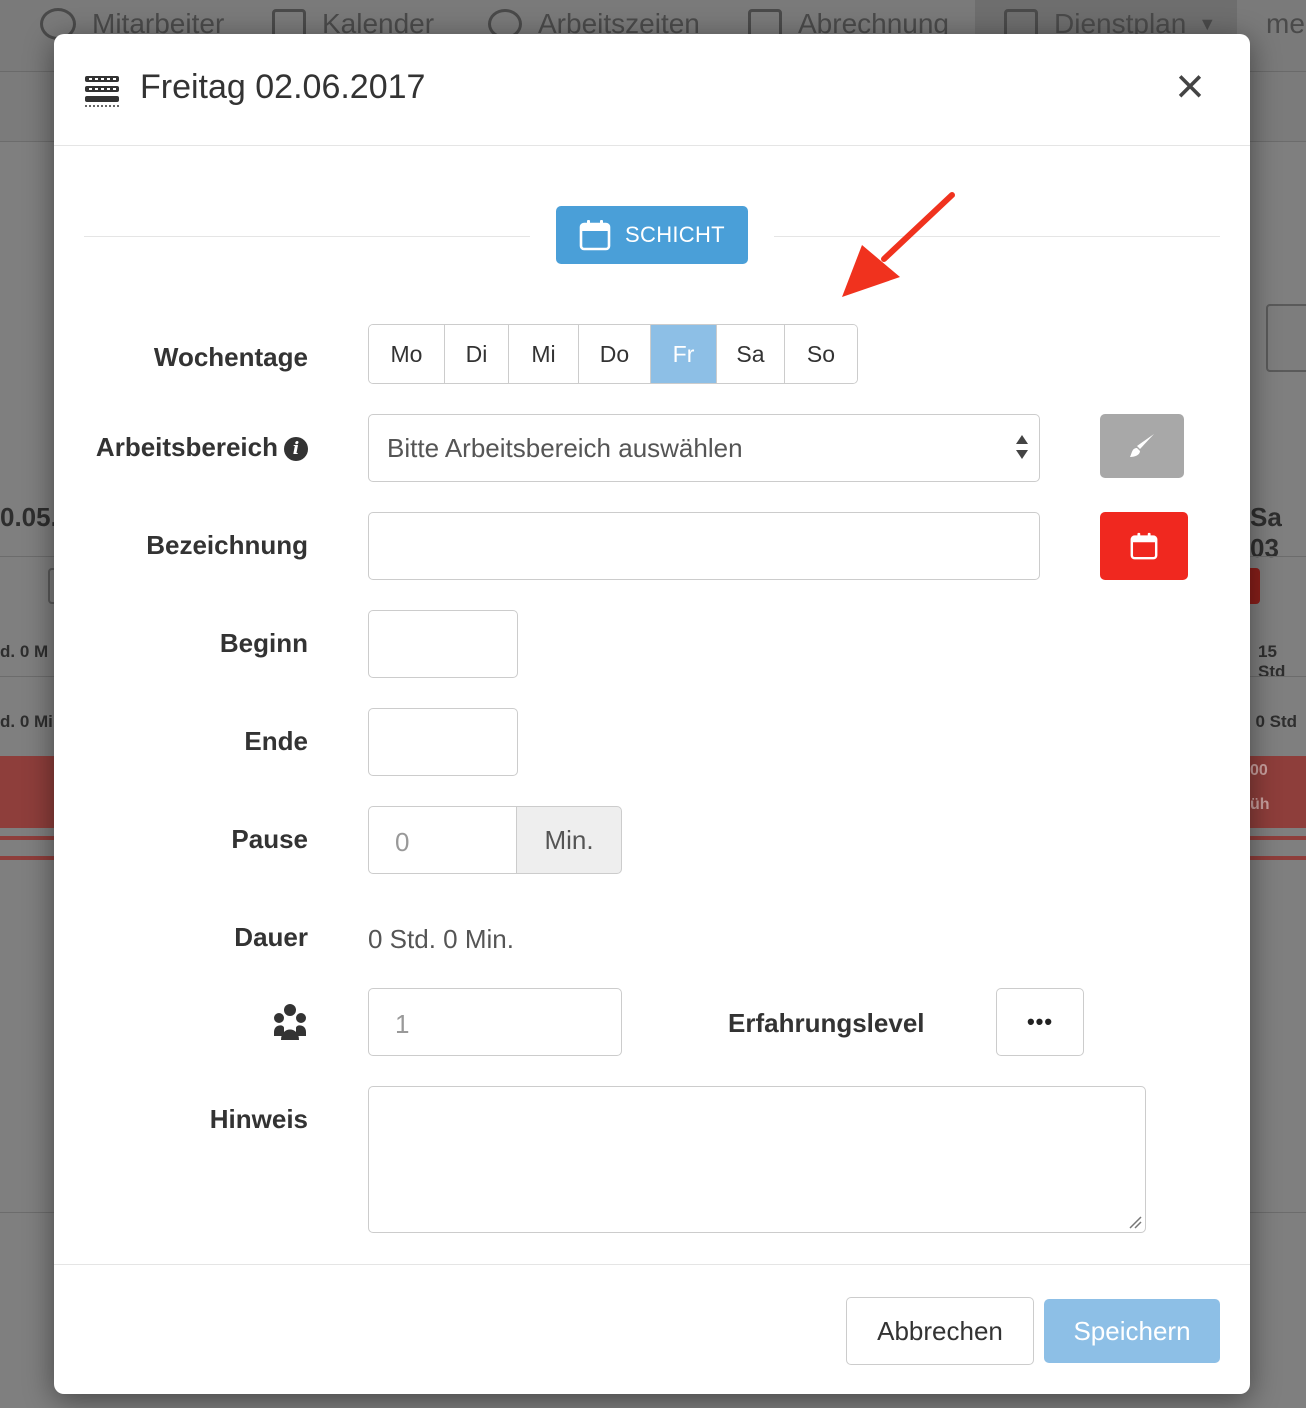  What do you see at coordinates (407, 354) in the screenshot?
I see `weekday-mo: Mo` at bounding box center [407, 354].